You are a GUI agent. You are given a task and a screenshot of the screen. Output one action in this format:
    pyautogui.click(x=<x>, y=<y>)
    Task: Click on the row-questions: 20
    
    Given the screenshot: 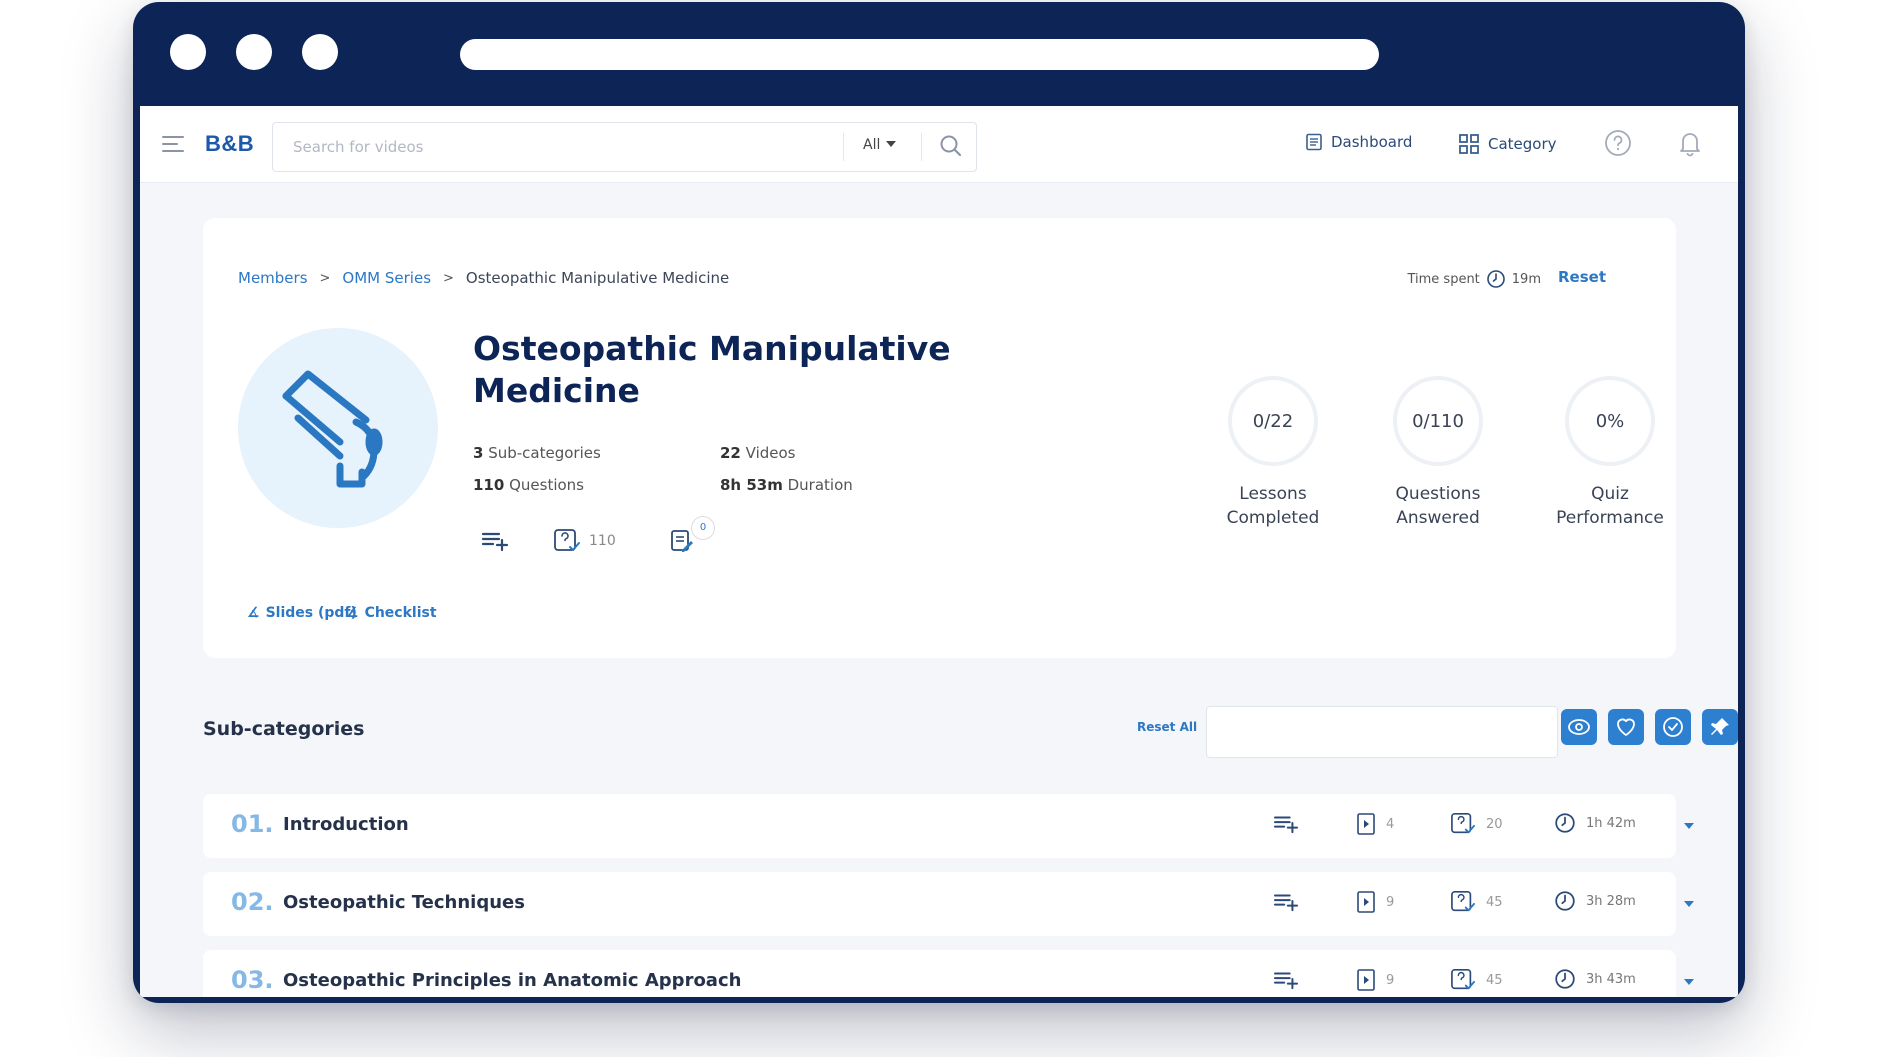 What is the action you would take?
    pyautogui.click(x=1476, y=824)
    